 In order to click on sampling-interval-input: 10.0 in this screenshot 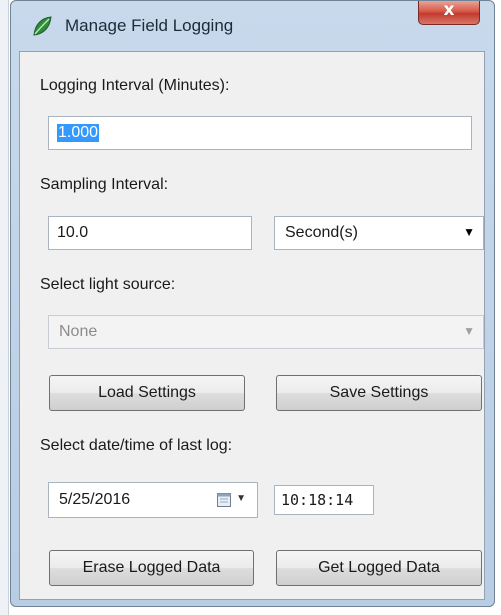, I will do `click(150, 233)`.